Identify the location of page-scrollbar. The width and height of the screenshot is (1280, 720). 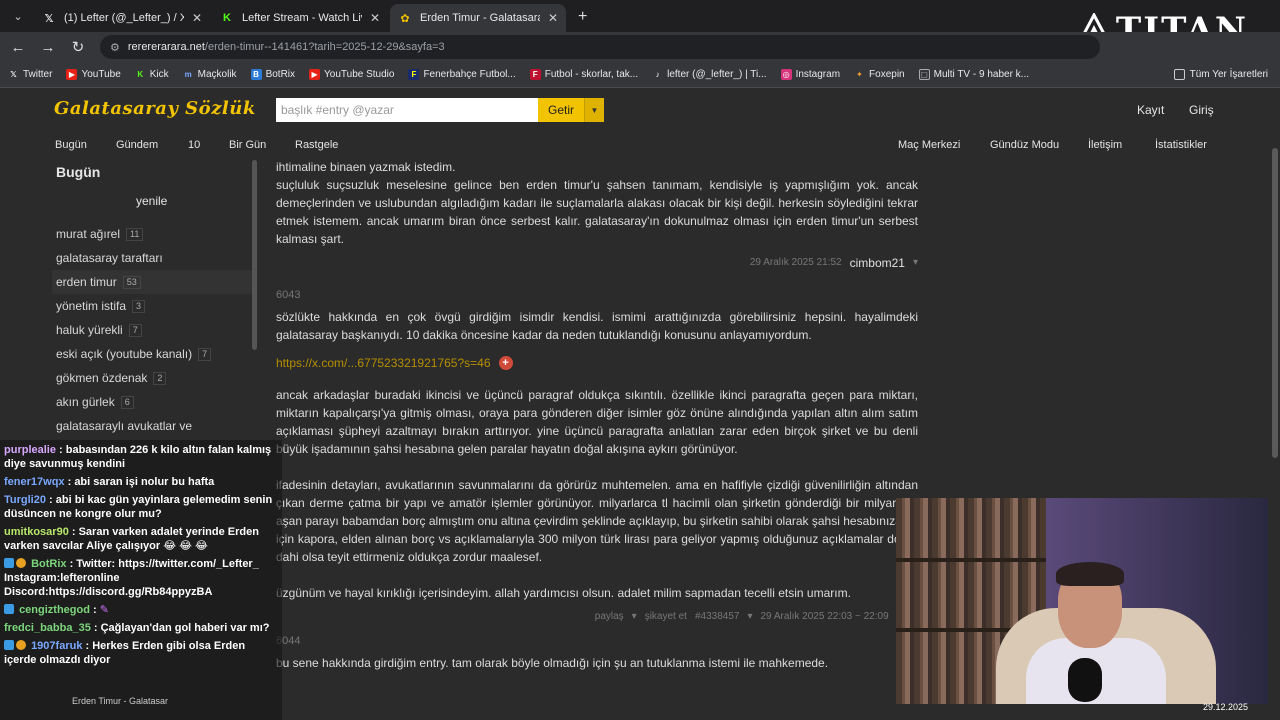
(1275, 303).